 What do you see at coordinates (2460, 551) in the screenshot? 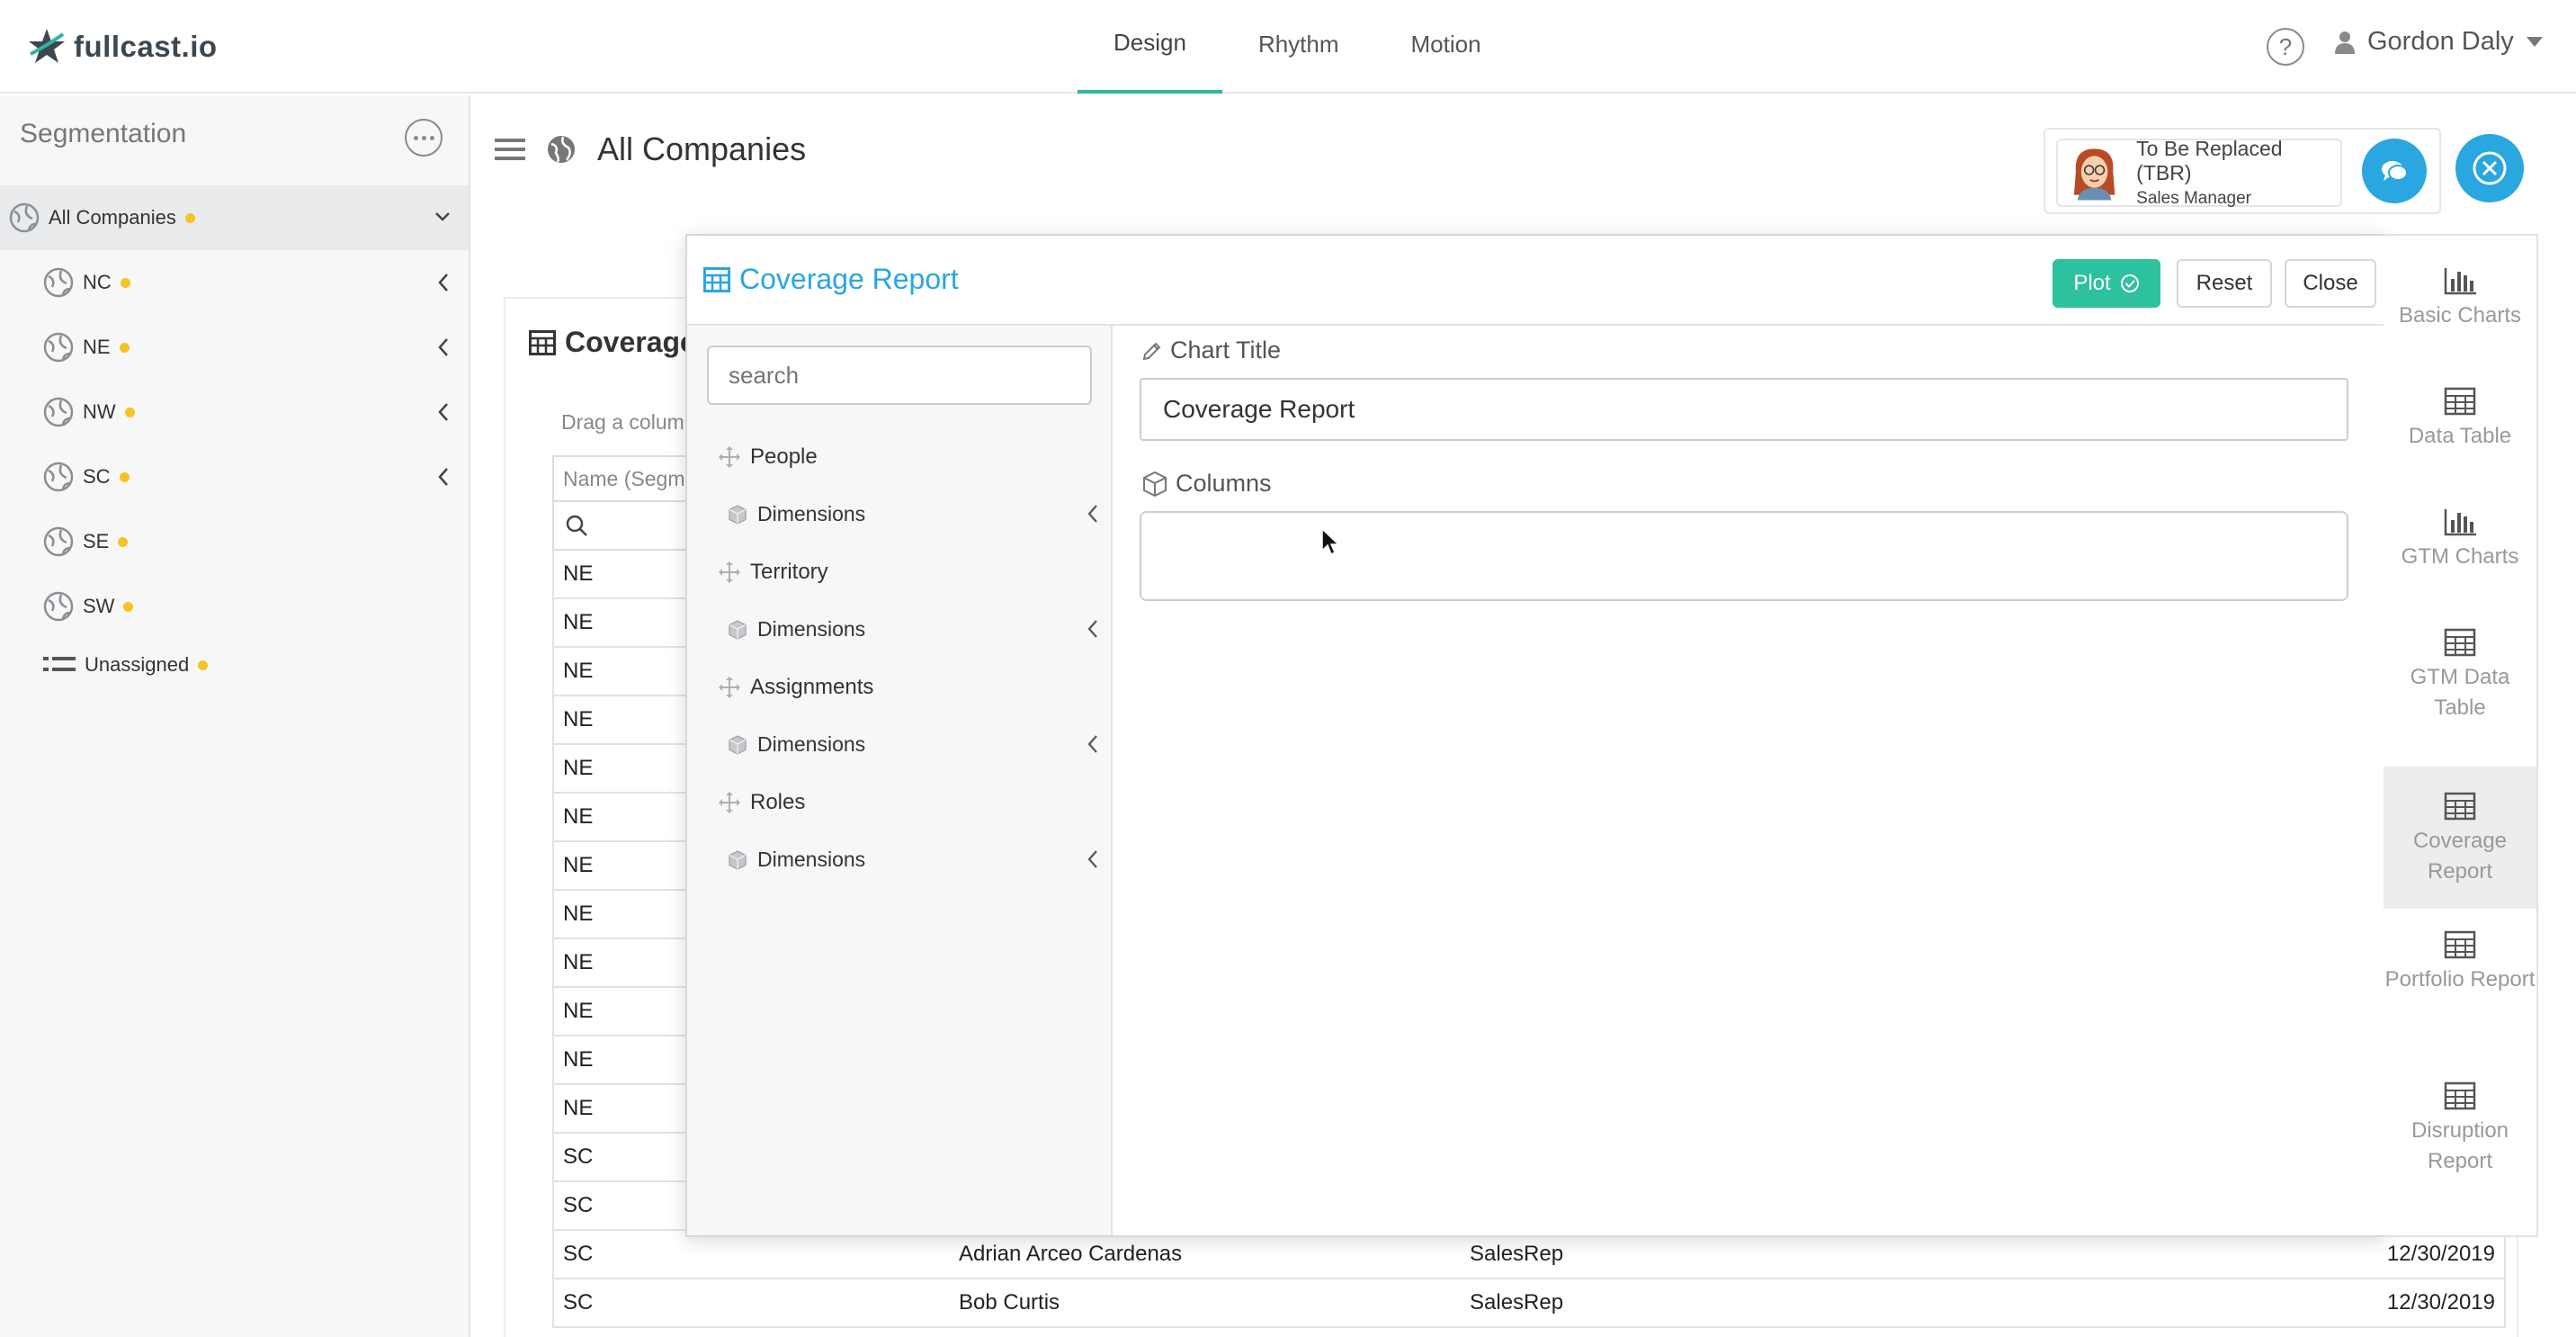
I see `rail-item-gtm-charts: GTM Charts` at bounding box center [2460, 551].